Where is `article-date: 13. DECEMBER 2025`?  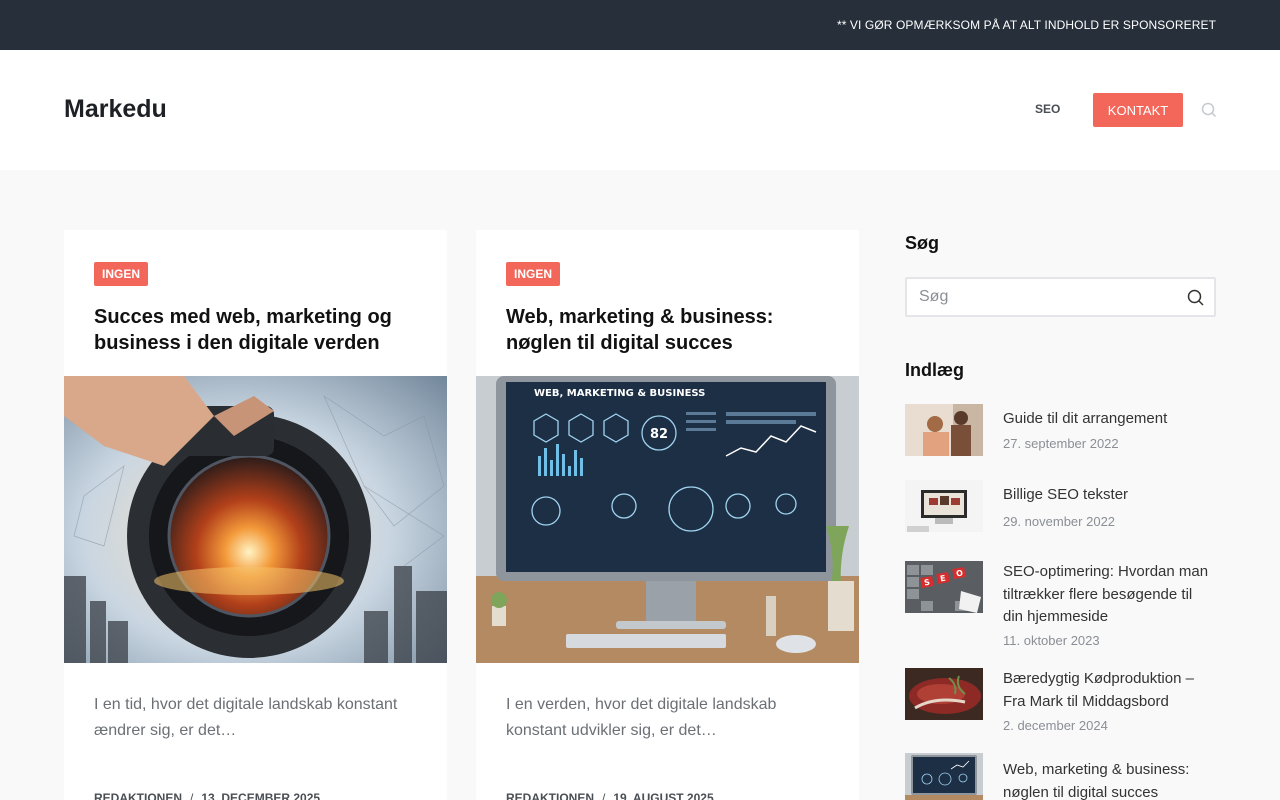
article-date: 13. DECEMBER 2025 is located at coordinates (261, 795).